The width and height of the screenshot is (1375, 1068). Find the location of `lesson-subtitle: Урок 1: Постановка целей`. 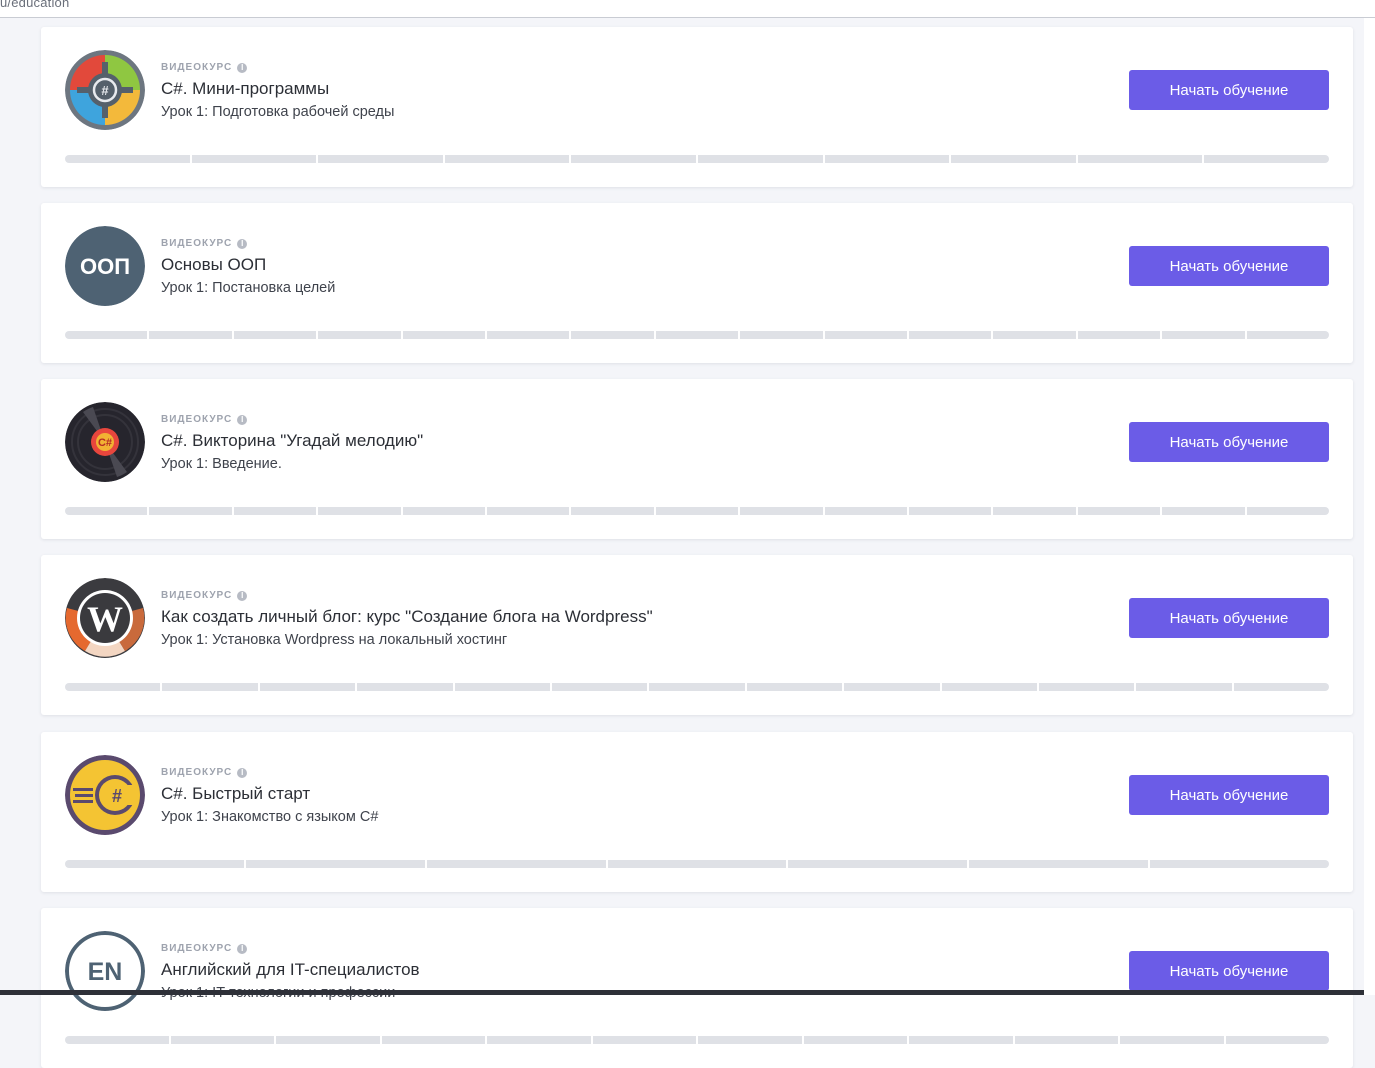

lesson-subtitle: Урок 1: Постановка целей is located at coordinates (248, 288).